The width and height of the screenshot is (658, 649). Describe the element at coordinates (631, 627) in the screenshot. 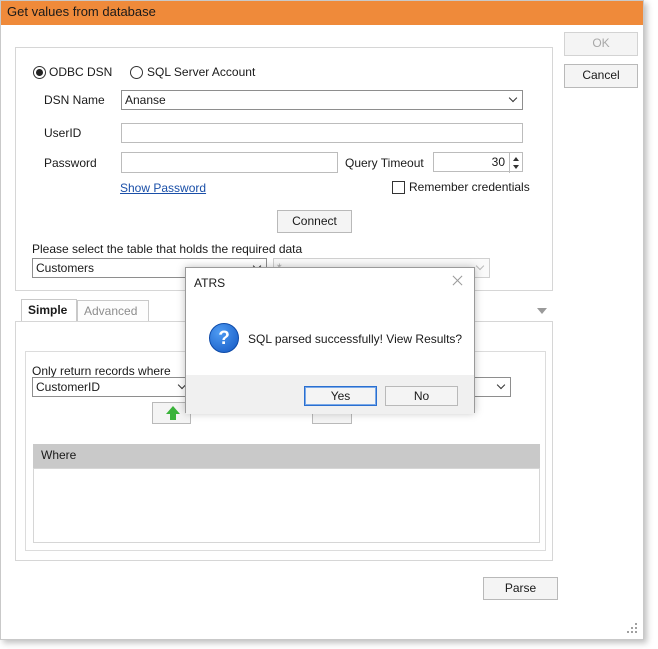

I see `resize-grip-icon` at that location.